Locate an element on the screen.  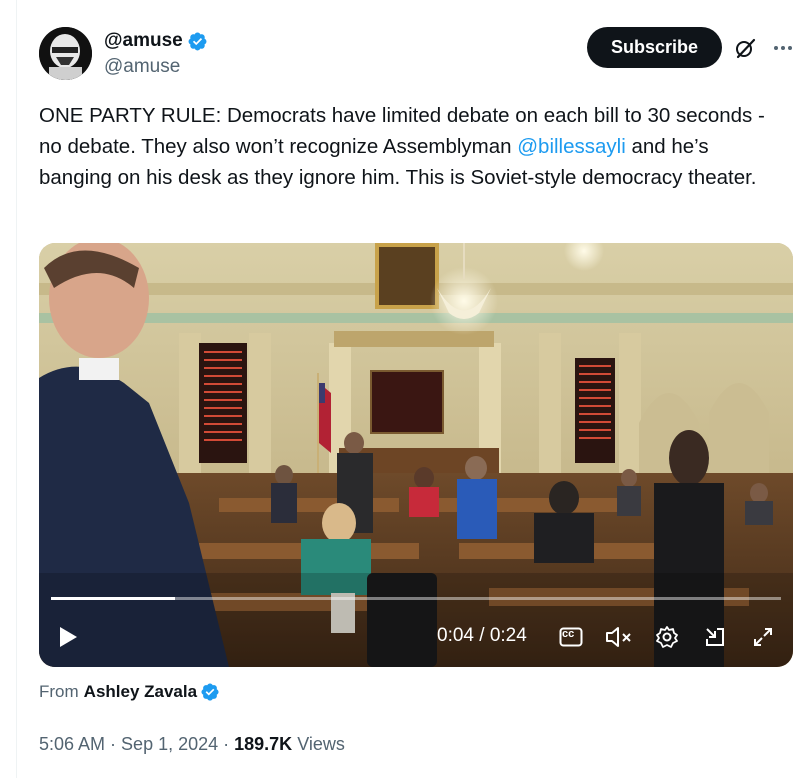
settings-button is located at coordinates (667, 637).